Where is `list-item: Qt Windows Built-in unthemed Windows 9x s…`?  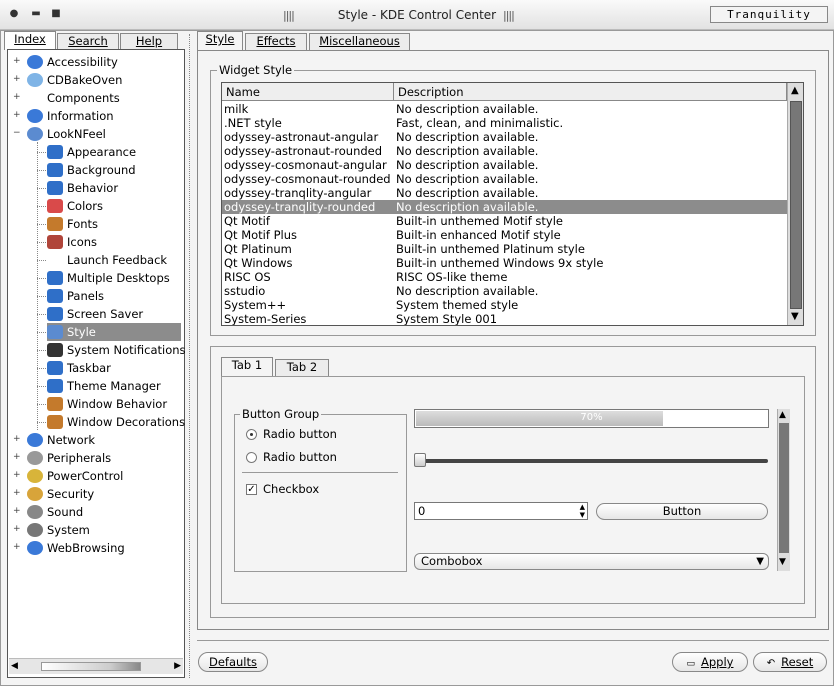
list-item: Qt Windows Built-in unthemed Windows 9x s… is located at coordinates (504, 263).